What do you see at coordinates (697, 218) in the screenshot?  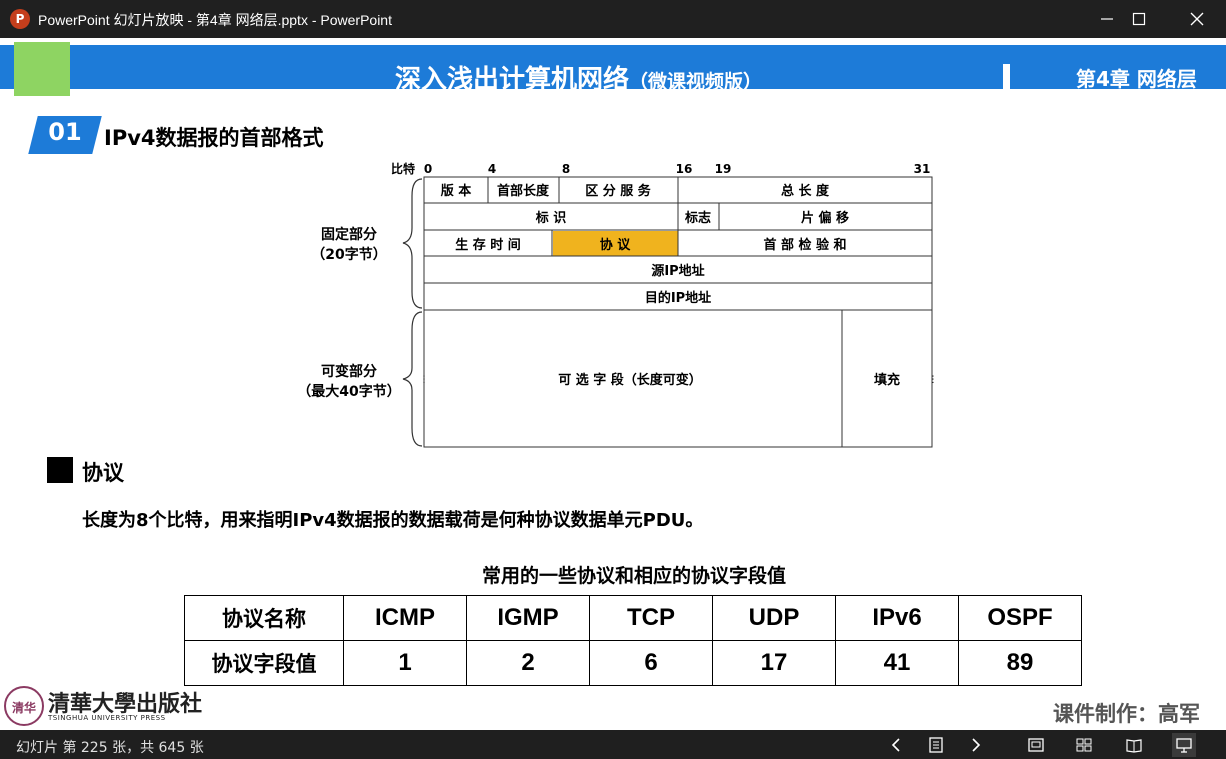 I see `field-flags: 标志` at bounding box center [697, 218].